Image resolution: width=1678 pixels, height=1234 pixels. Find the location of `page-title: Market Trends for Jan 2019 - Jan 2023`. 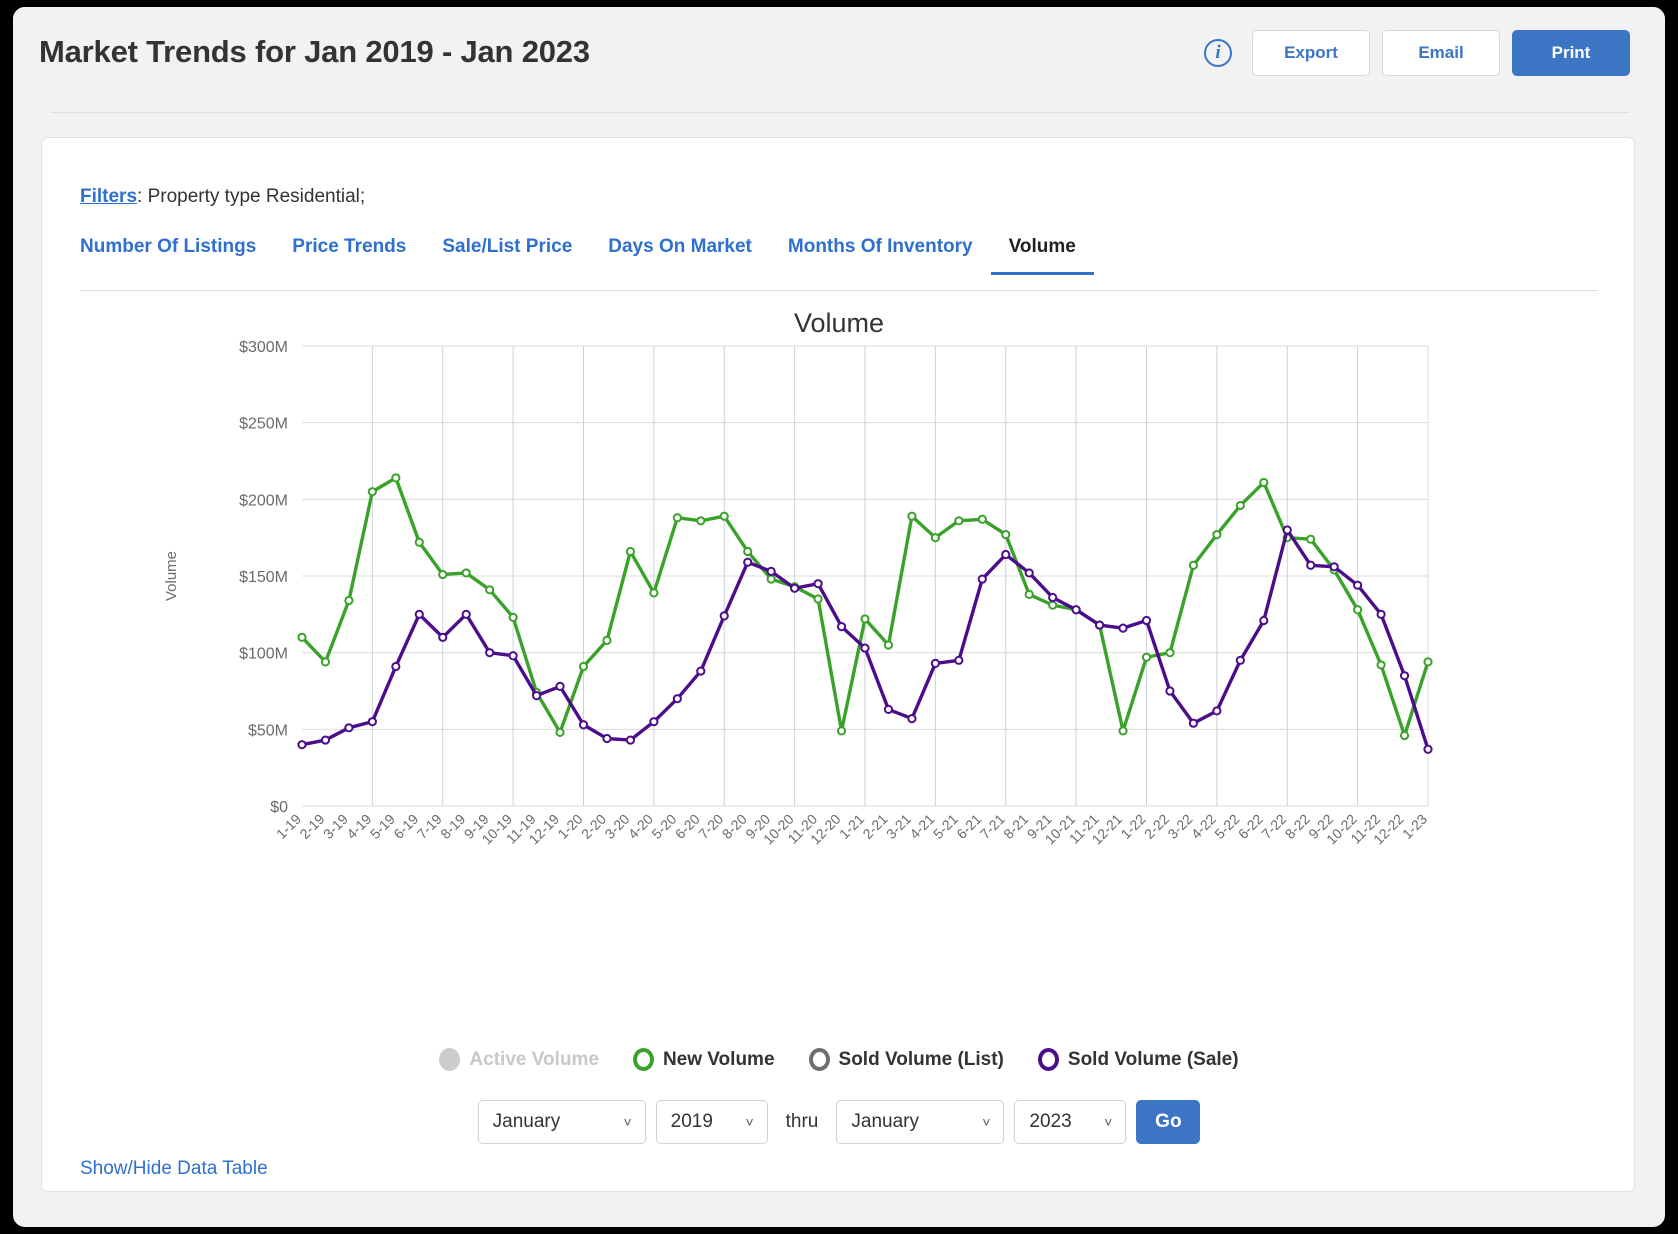

page-title: Market Trends for Jan 2019 - Jan 2023 is located at coordinates (314, 51).